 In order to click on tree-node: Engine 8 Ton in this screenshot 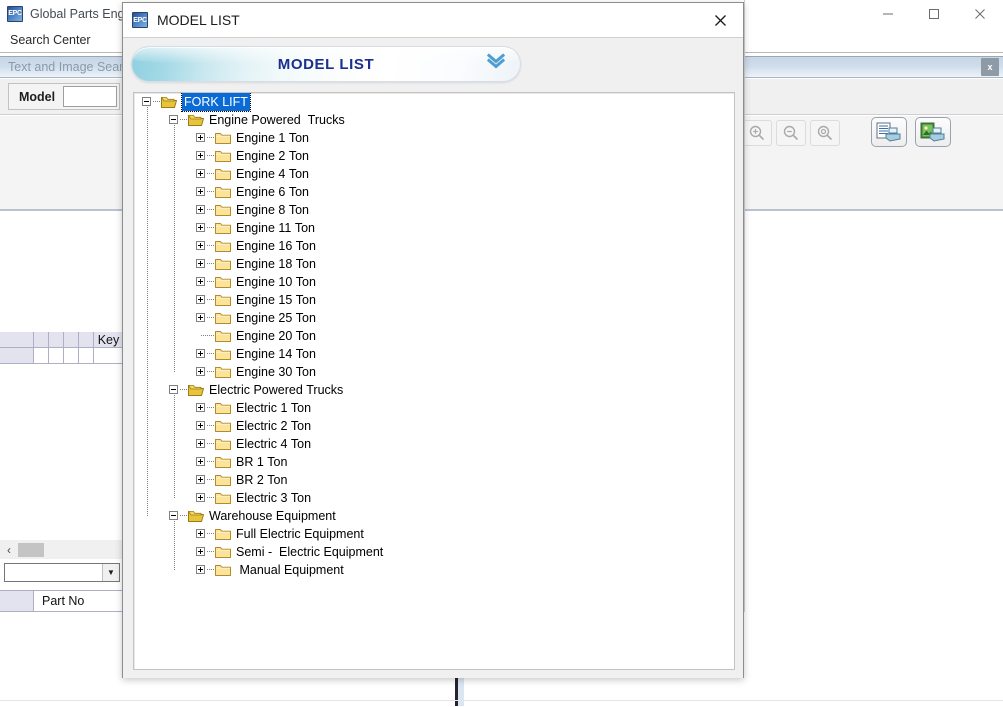, I will do `click(434, 210)`.